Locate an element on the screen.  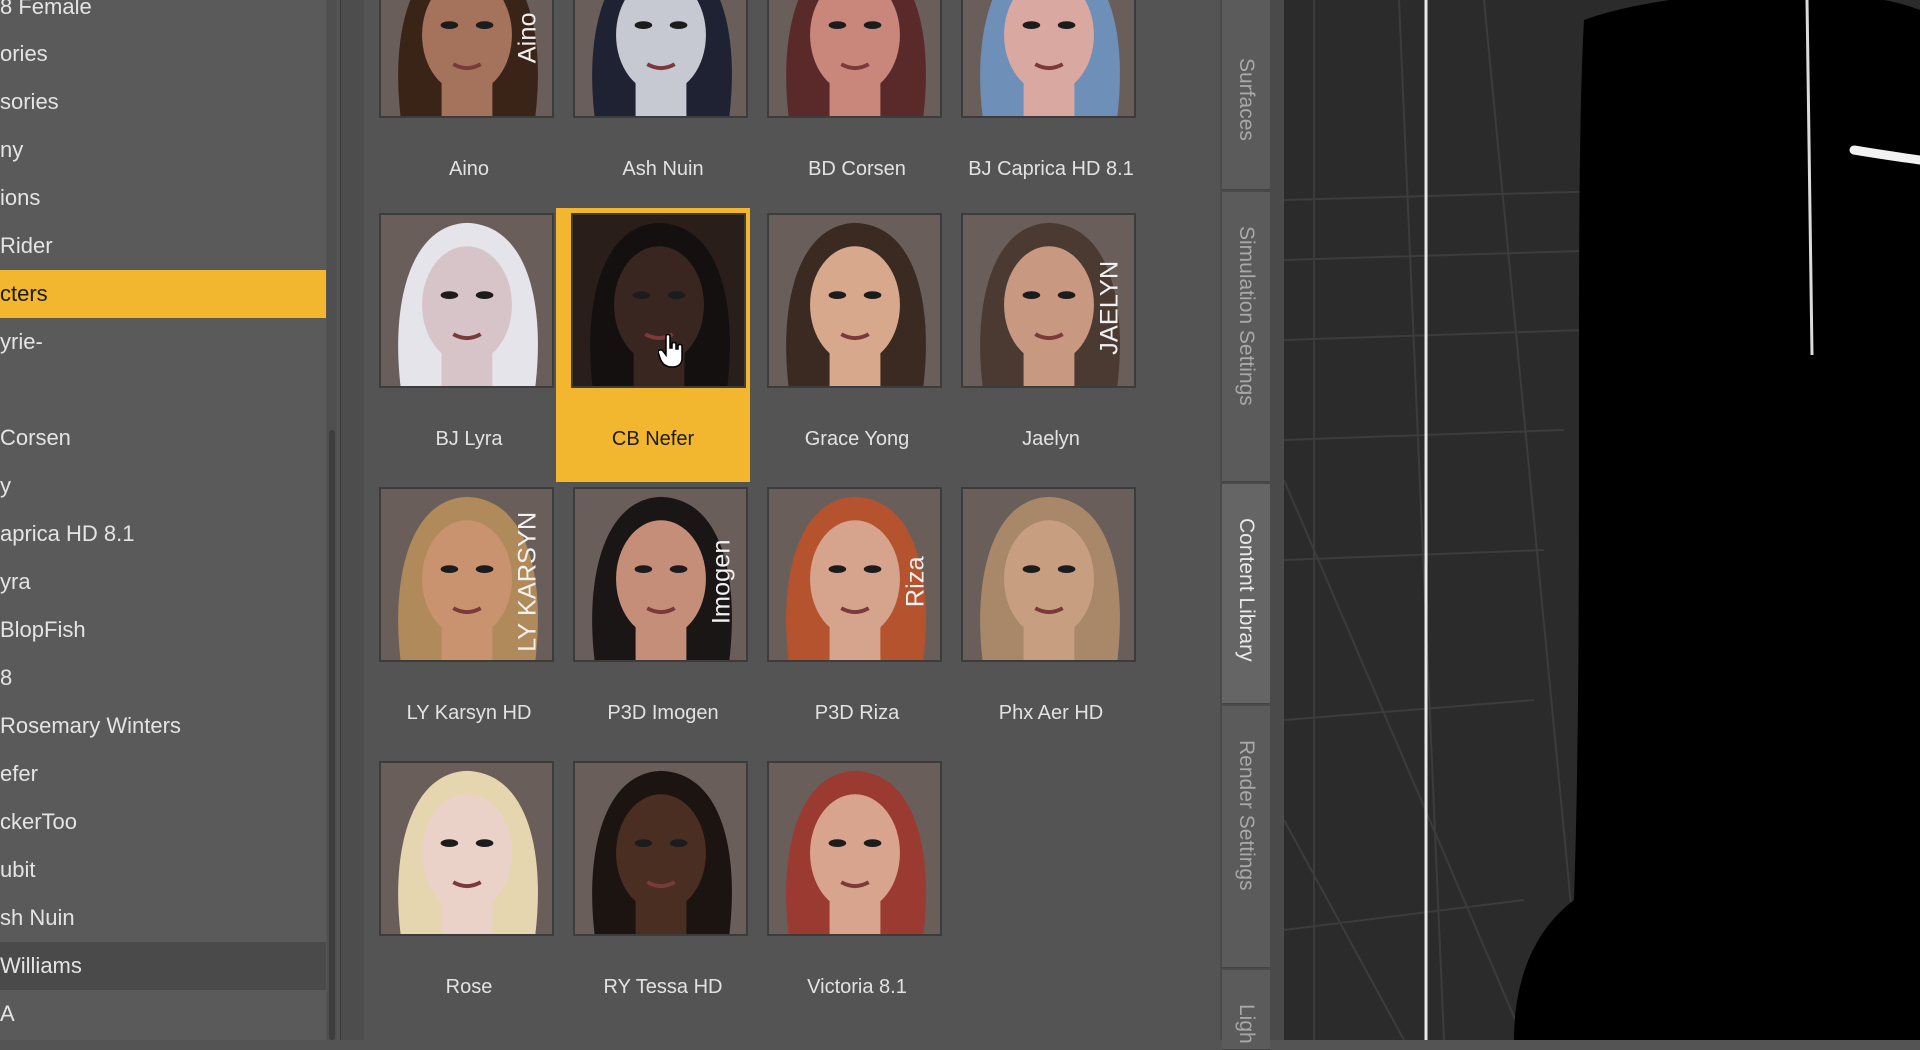
content-item: Imogen P3D Imogen is located at coordinates (655, 619).